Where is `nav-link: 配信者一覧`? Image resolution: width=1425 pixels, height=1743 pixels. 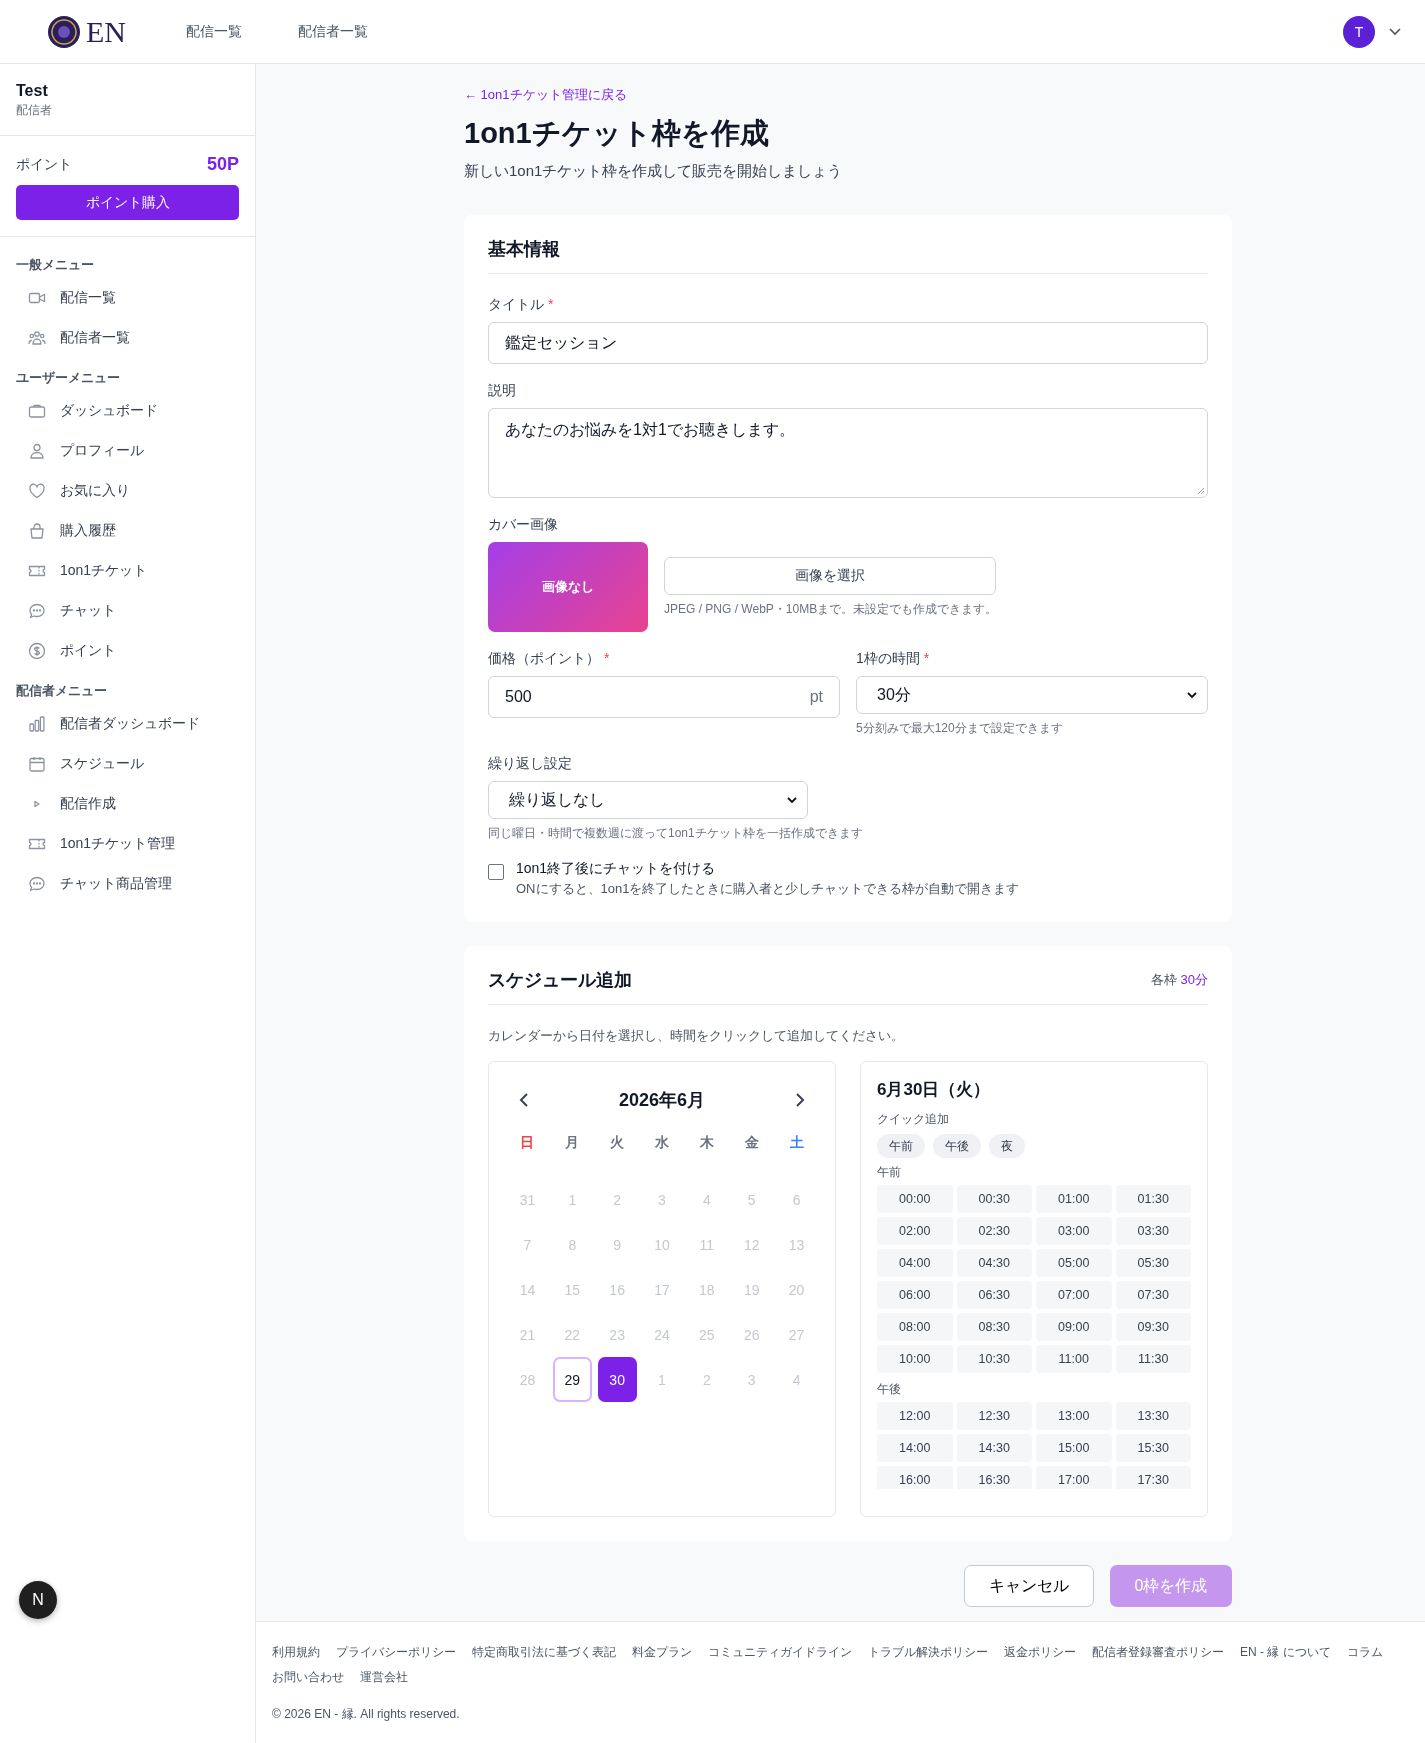 nav-link: 配信者一覧 is located at coordinates (333, 31).